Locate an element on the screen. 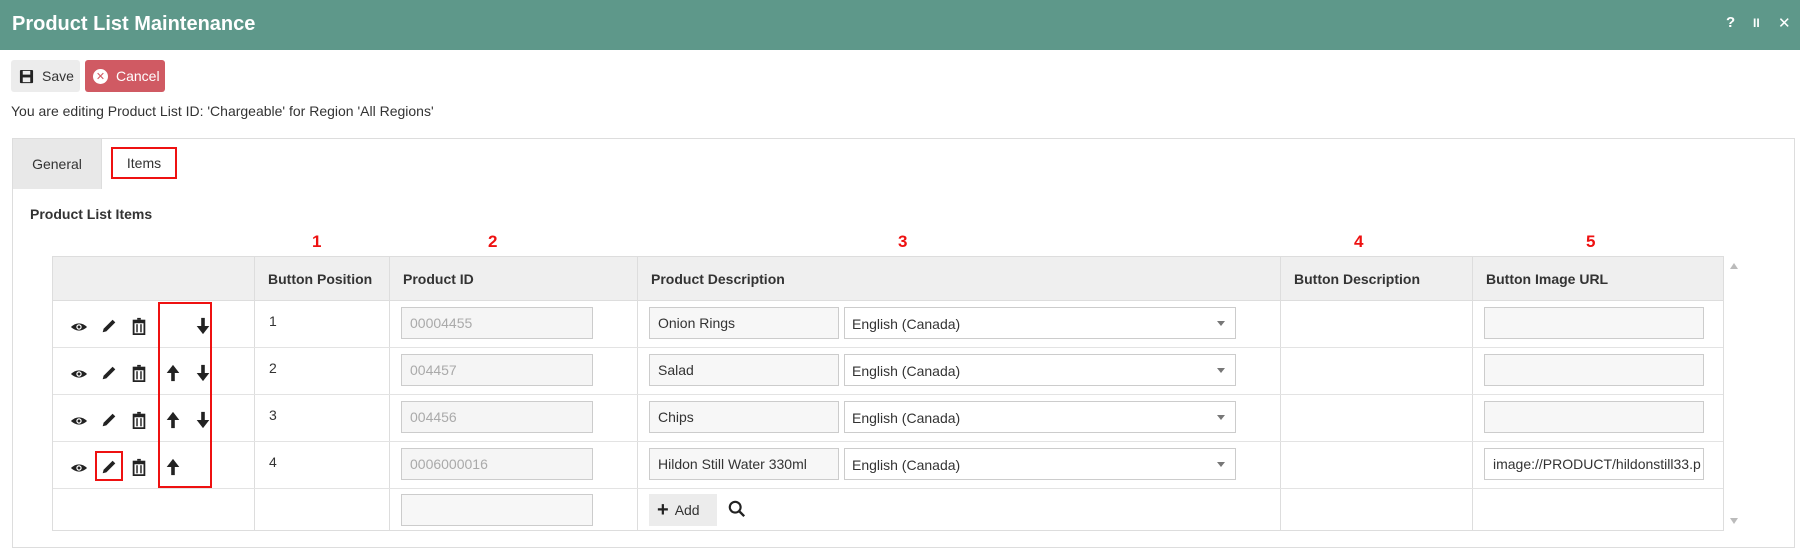 The height and width of the screenshot is (548, 1800). description-field: Onion Rings is located at coordinates (744, 323).